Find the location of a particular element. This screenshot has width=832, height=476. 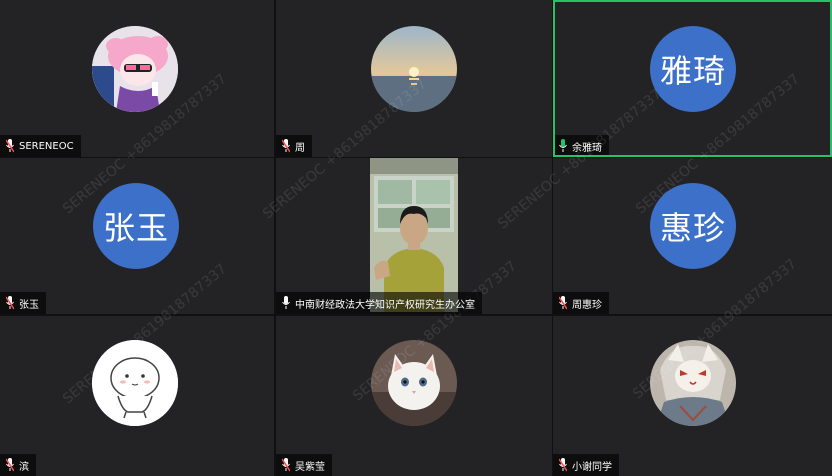

participant-name: 吴紫莹 is located at coordinates (310, 467).